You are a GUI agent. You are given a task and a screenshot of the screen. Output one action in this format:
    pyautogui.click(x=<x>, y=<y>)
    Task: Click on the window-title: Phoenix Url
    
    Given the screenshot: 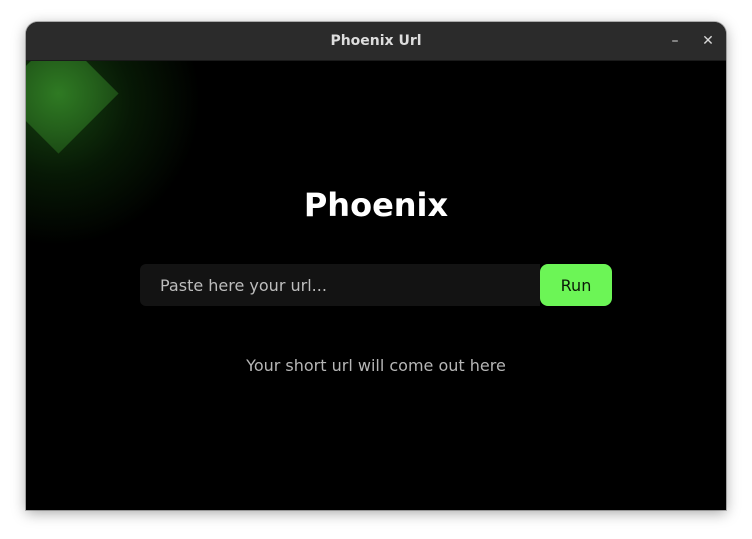 What is the action you would take?
    pyautogui.click(x=376, y=41)
    